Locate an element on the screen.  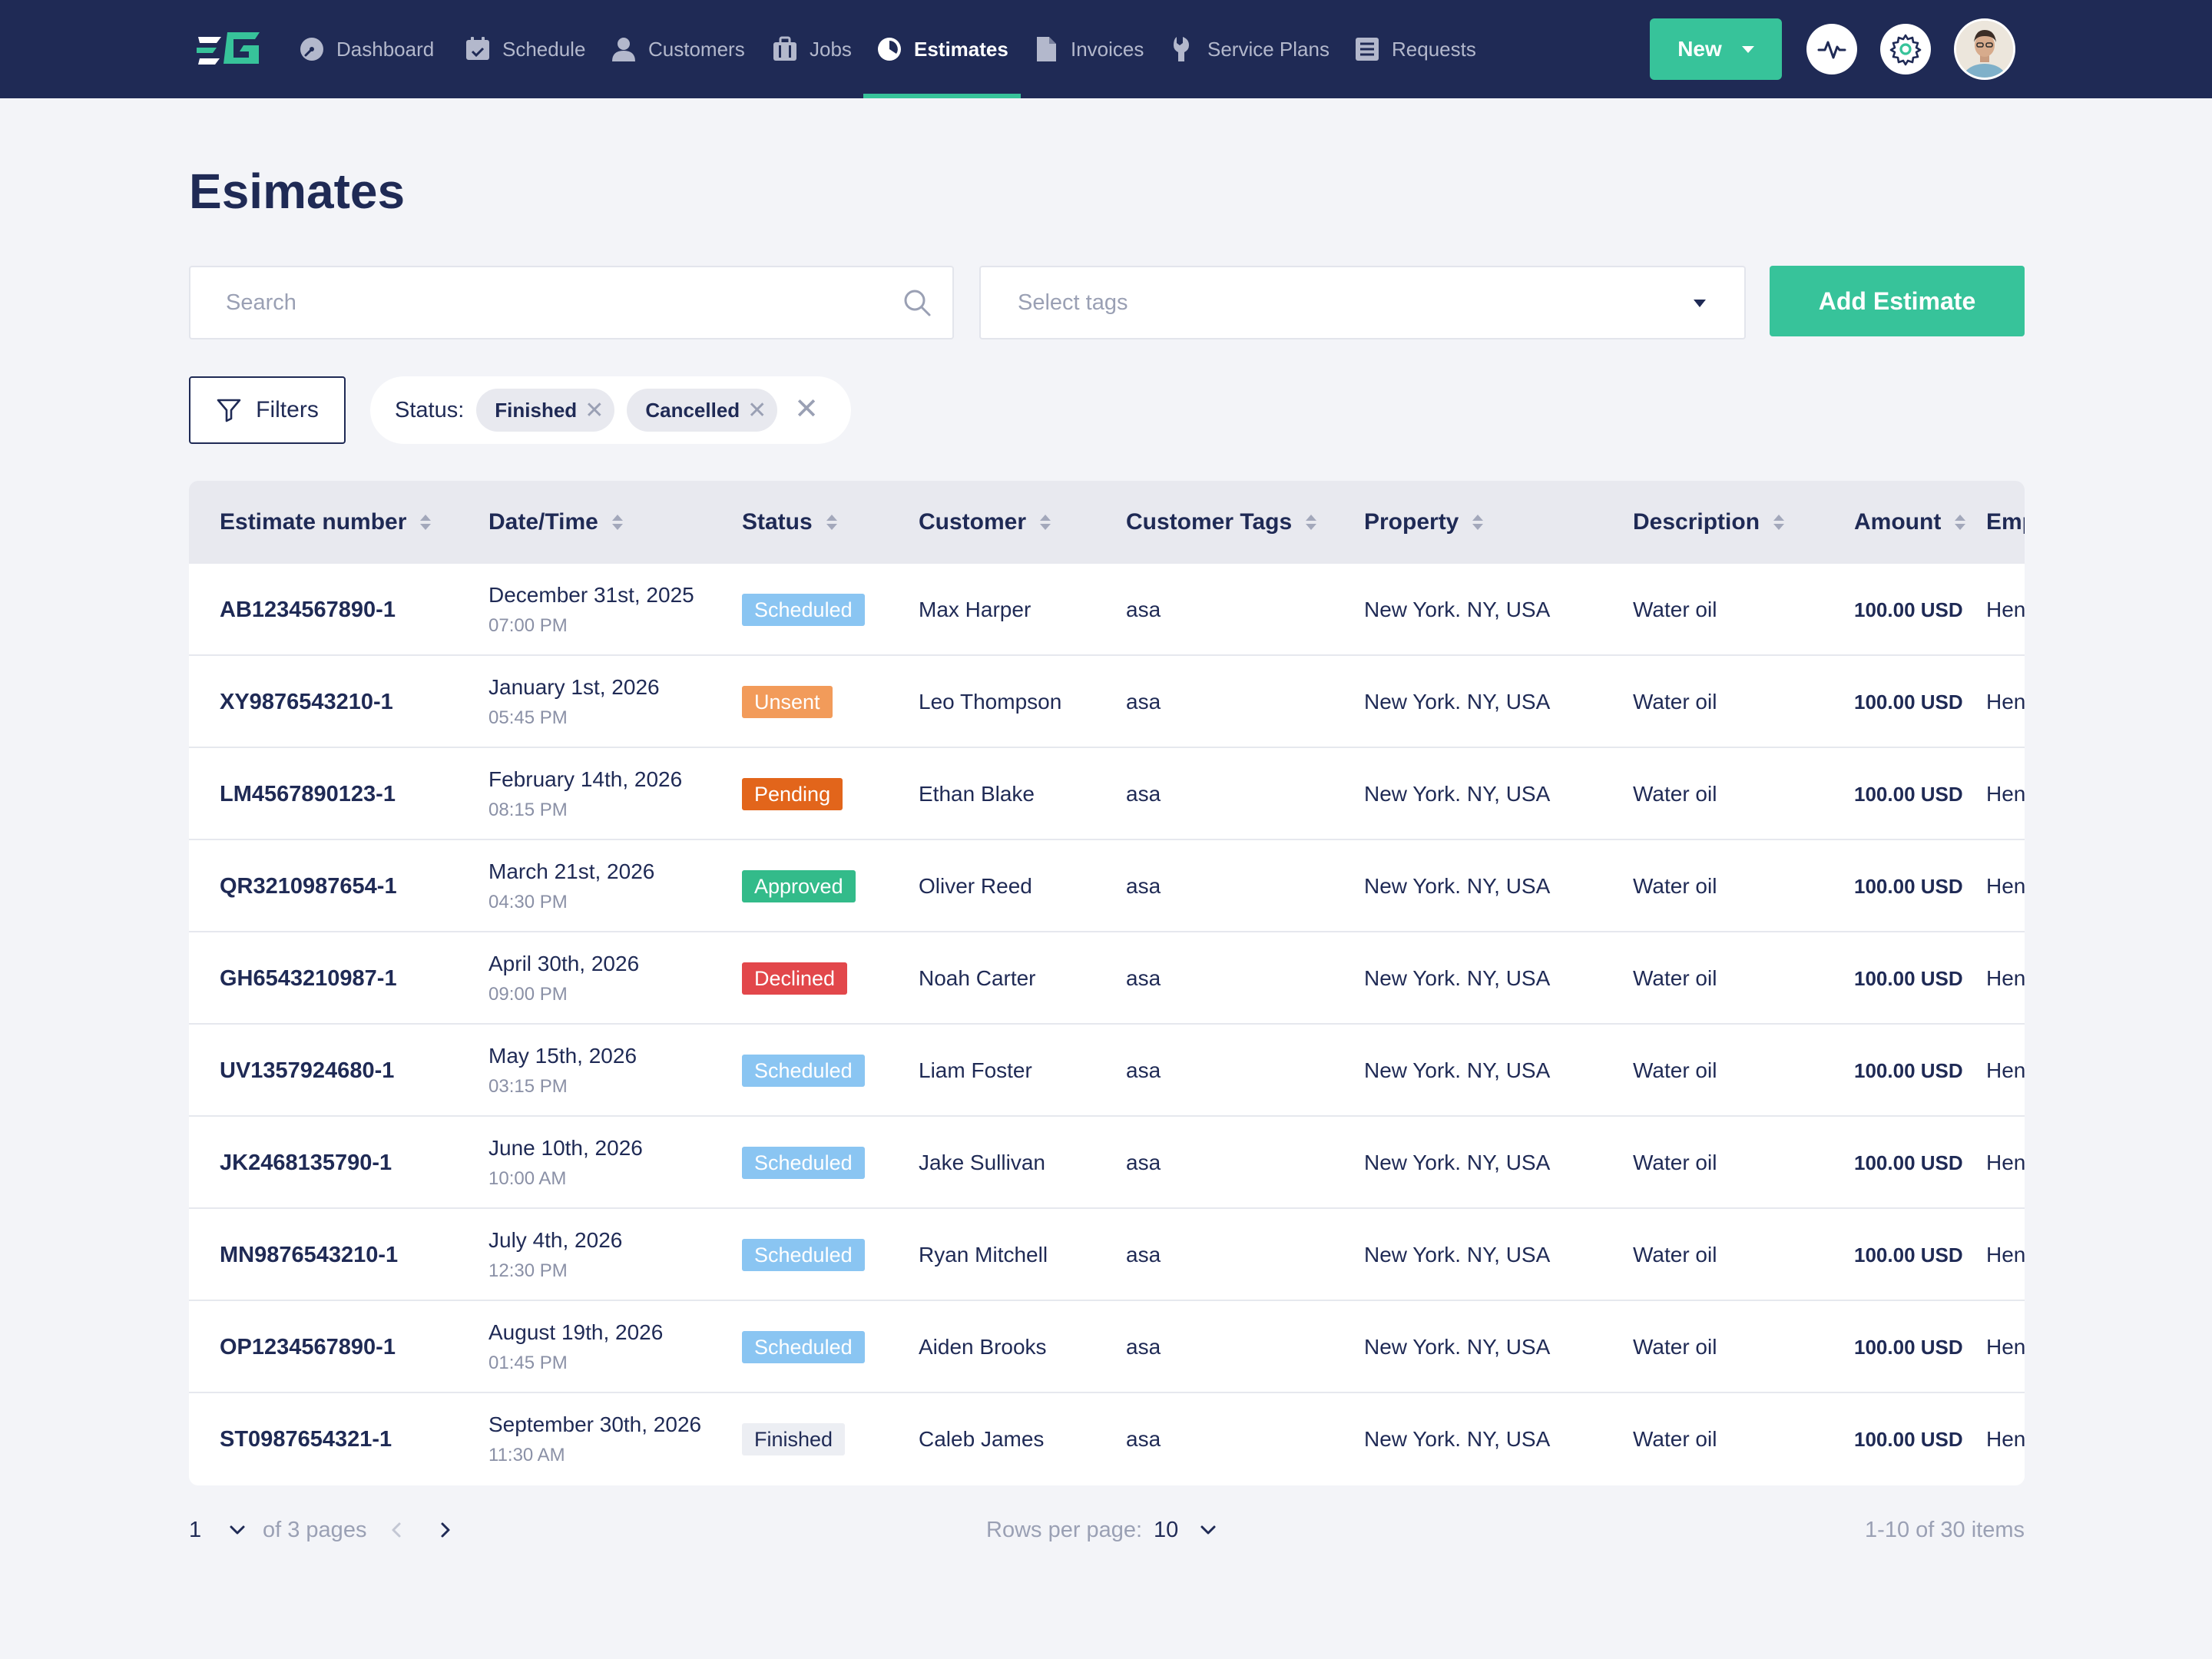
rows-per-page-label: Rows per page: is located at coordinates (1064, 1529).